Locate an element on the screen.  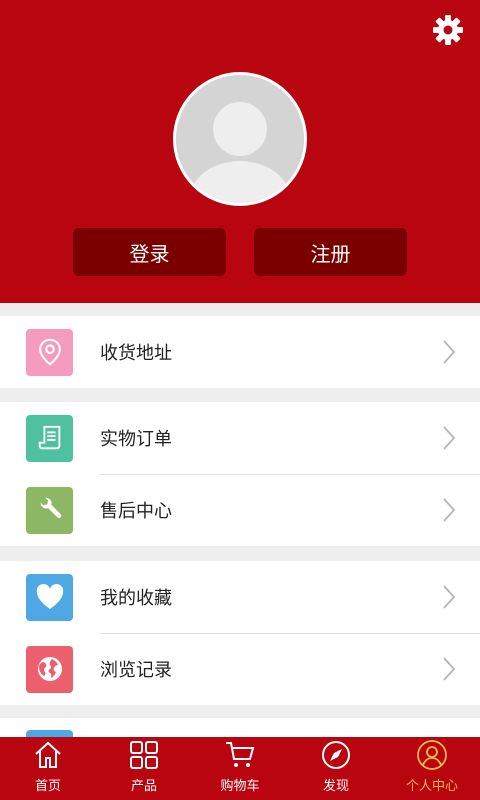
avatar is located at coordinates (240, 139).